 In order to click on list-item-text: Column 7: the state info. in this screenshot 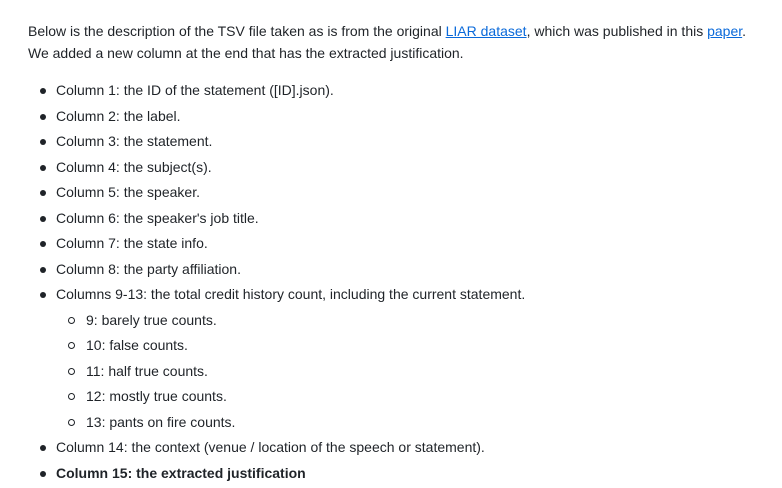, I will do `click(132, 243)`.